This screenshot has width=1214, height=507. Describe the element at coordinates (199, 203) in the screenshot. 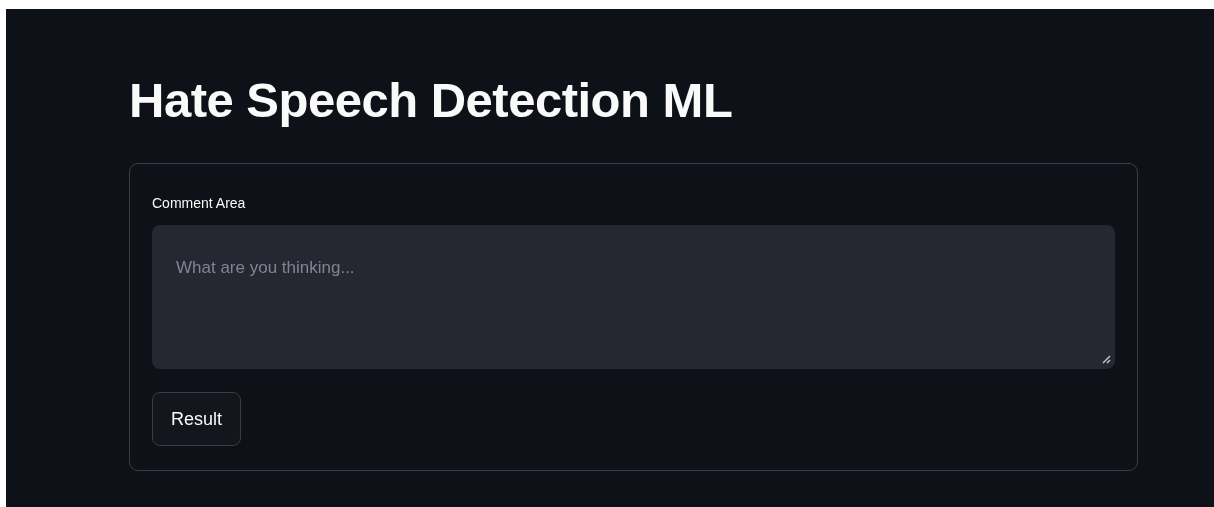

I see `field-label: Comment Area` at that location.